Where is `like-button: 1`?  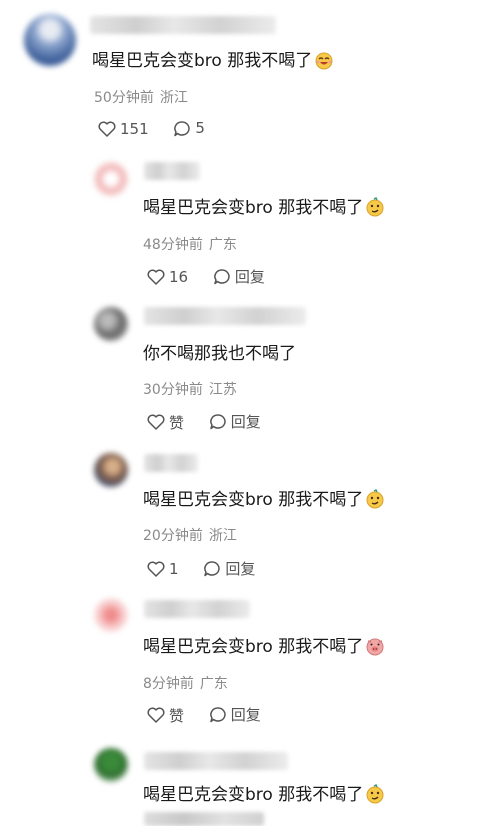
like-button: 1 is located at coordinates (163, 569).